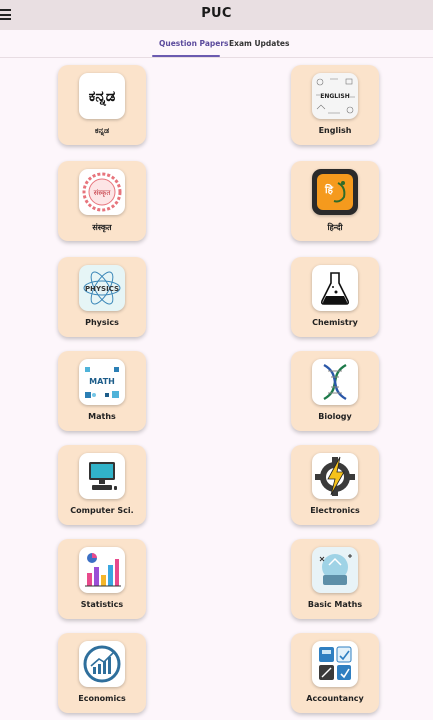 The height and width of the screenshot is (720, 433). What do you see at coordinates (335, 192) in the screenshot?
I see `hindi-icon: हि` at bounding box center [335, 192].